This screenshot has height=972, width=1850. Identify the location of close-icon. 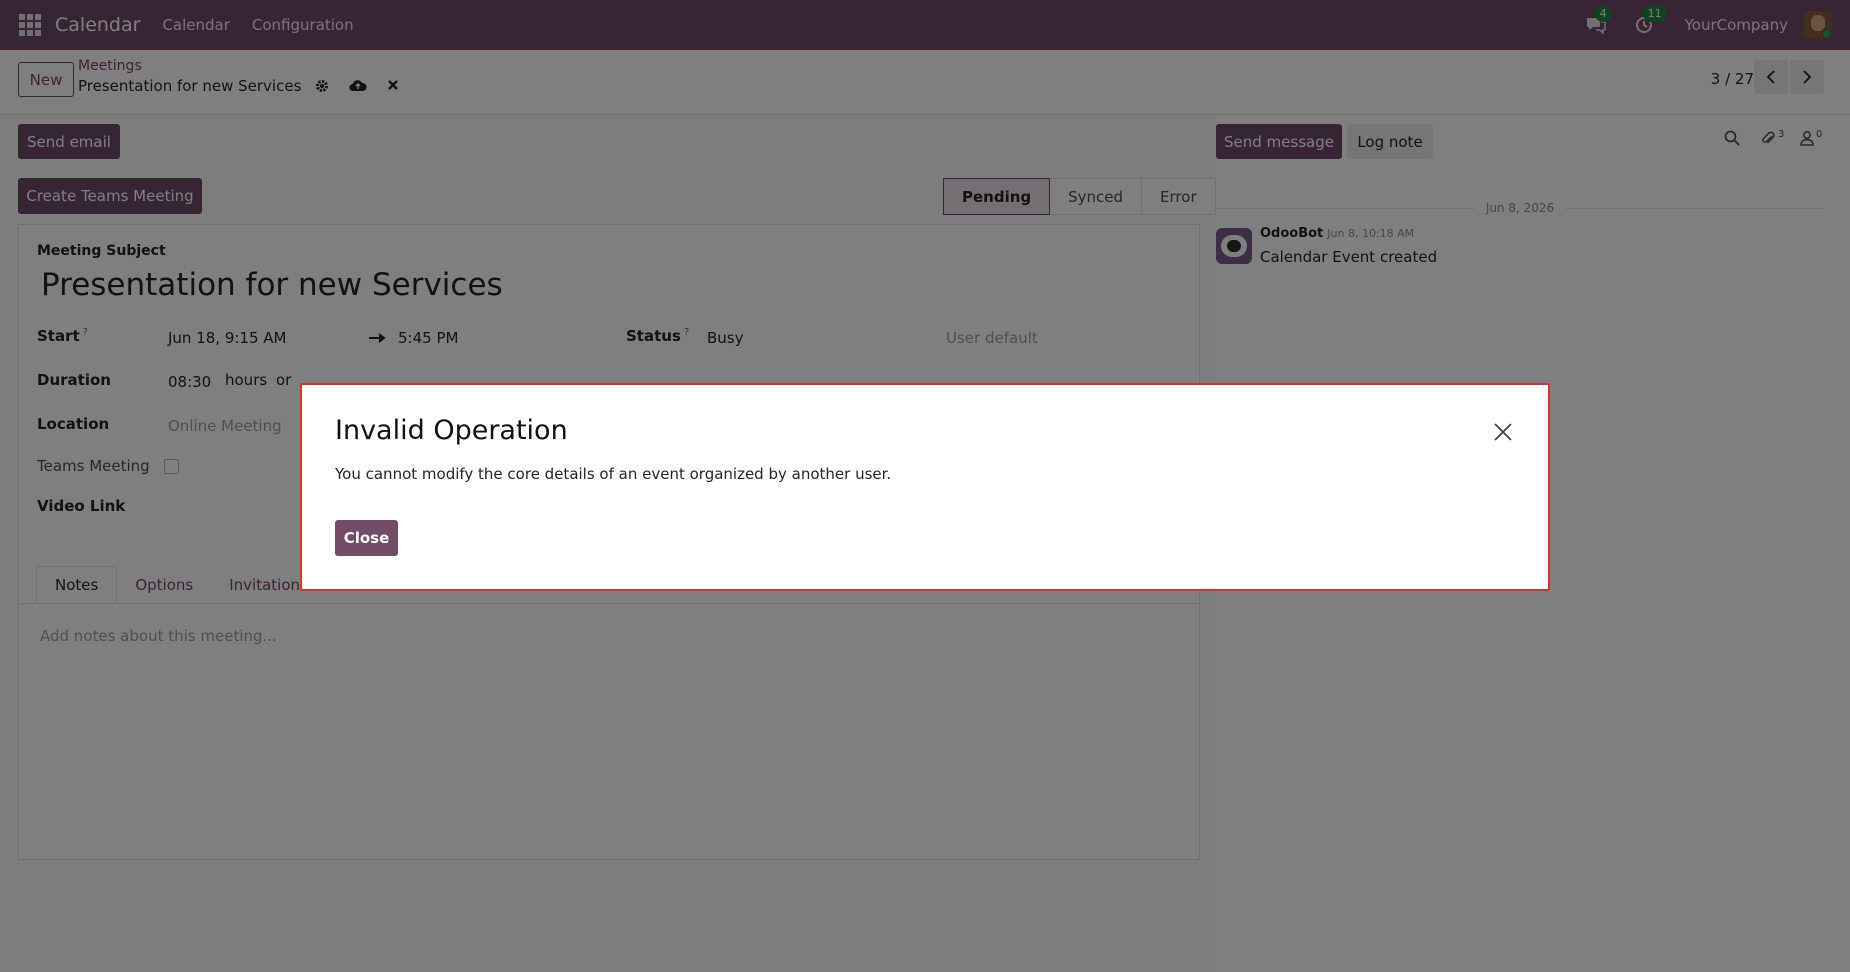
(1503, 432).